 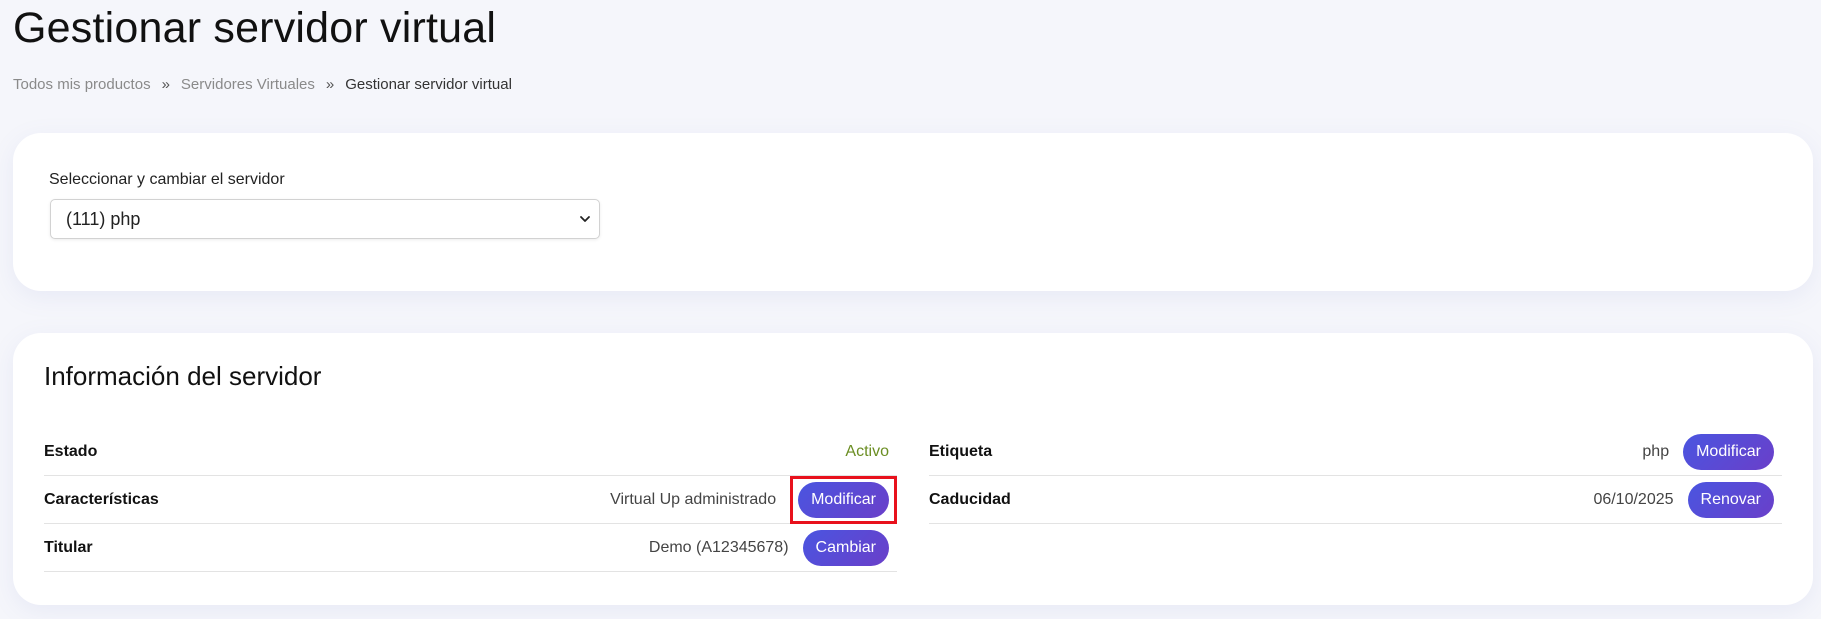 What do you see at coordinates (693, 499) in the screenshot?
I see `features-value: Virtual Up administrado` at bounding box center [693, 499].